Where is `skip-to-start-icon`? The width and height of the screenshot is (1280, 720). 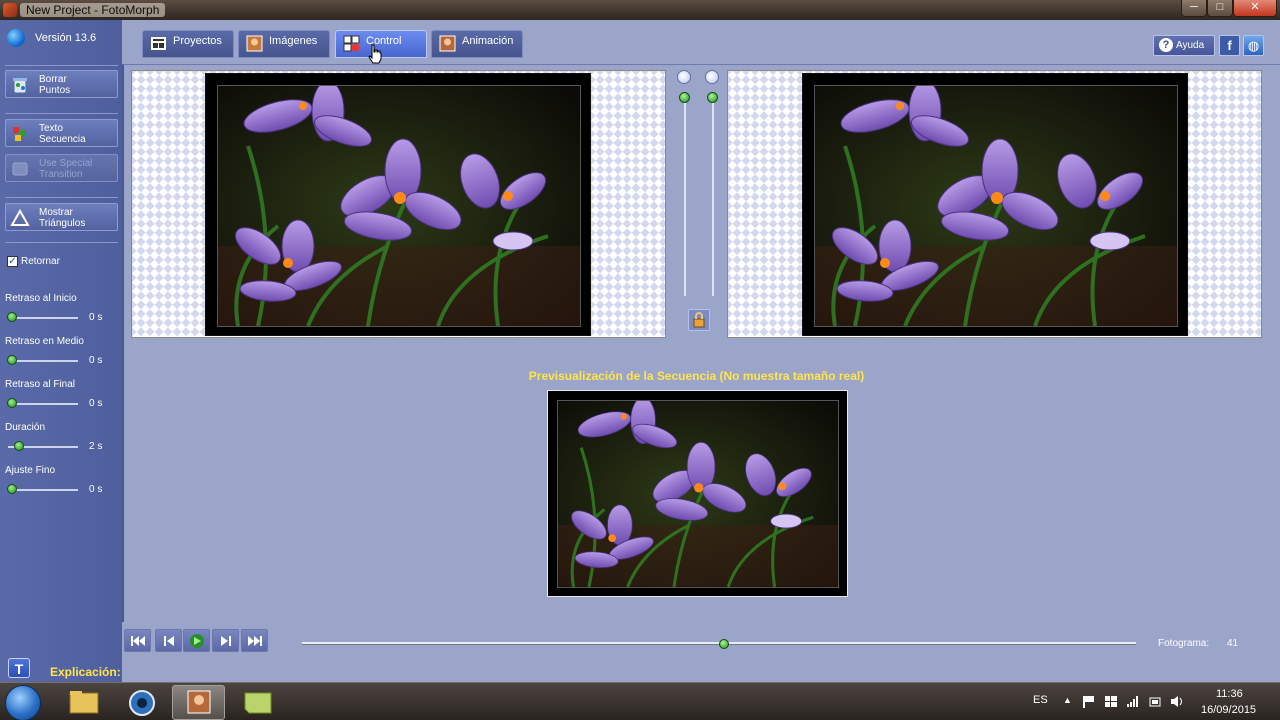
skip-to-start-icon is located at coordinates (138, 641).